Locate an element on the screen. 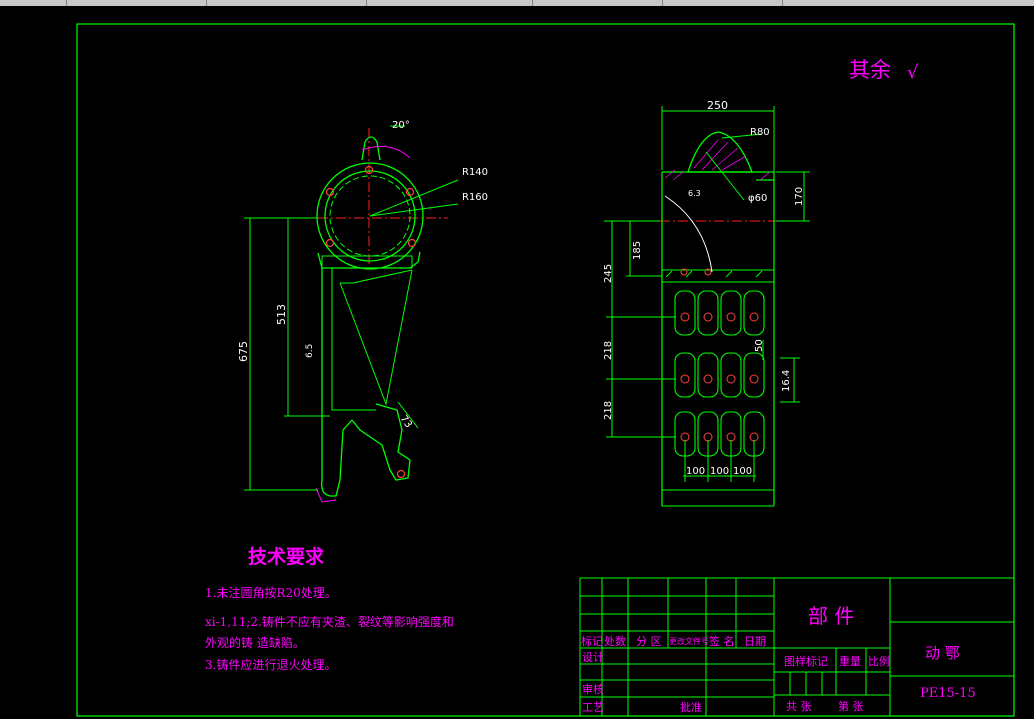 This screenshot has height=719, width=1034. inner-rib-left is located at coordinates (353, 339).